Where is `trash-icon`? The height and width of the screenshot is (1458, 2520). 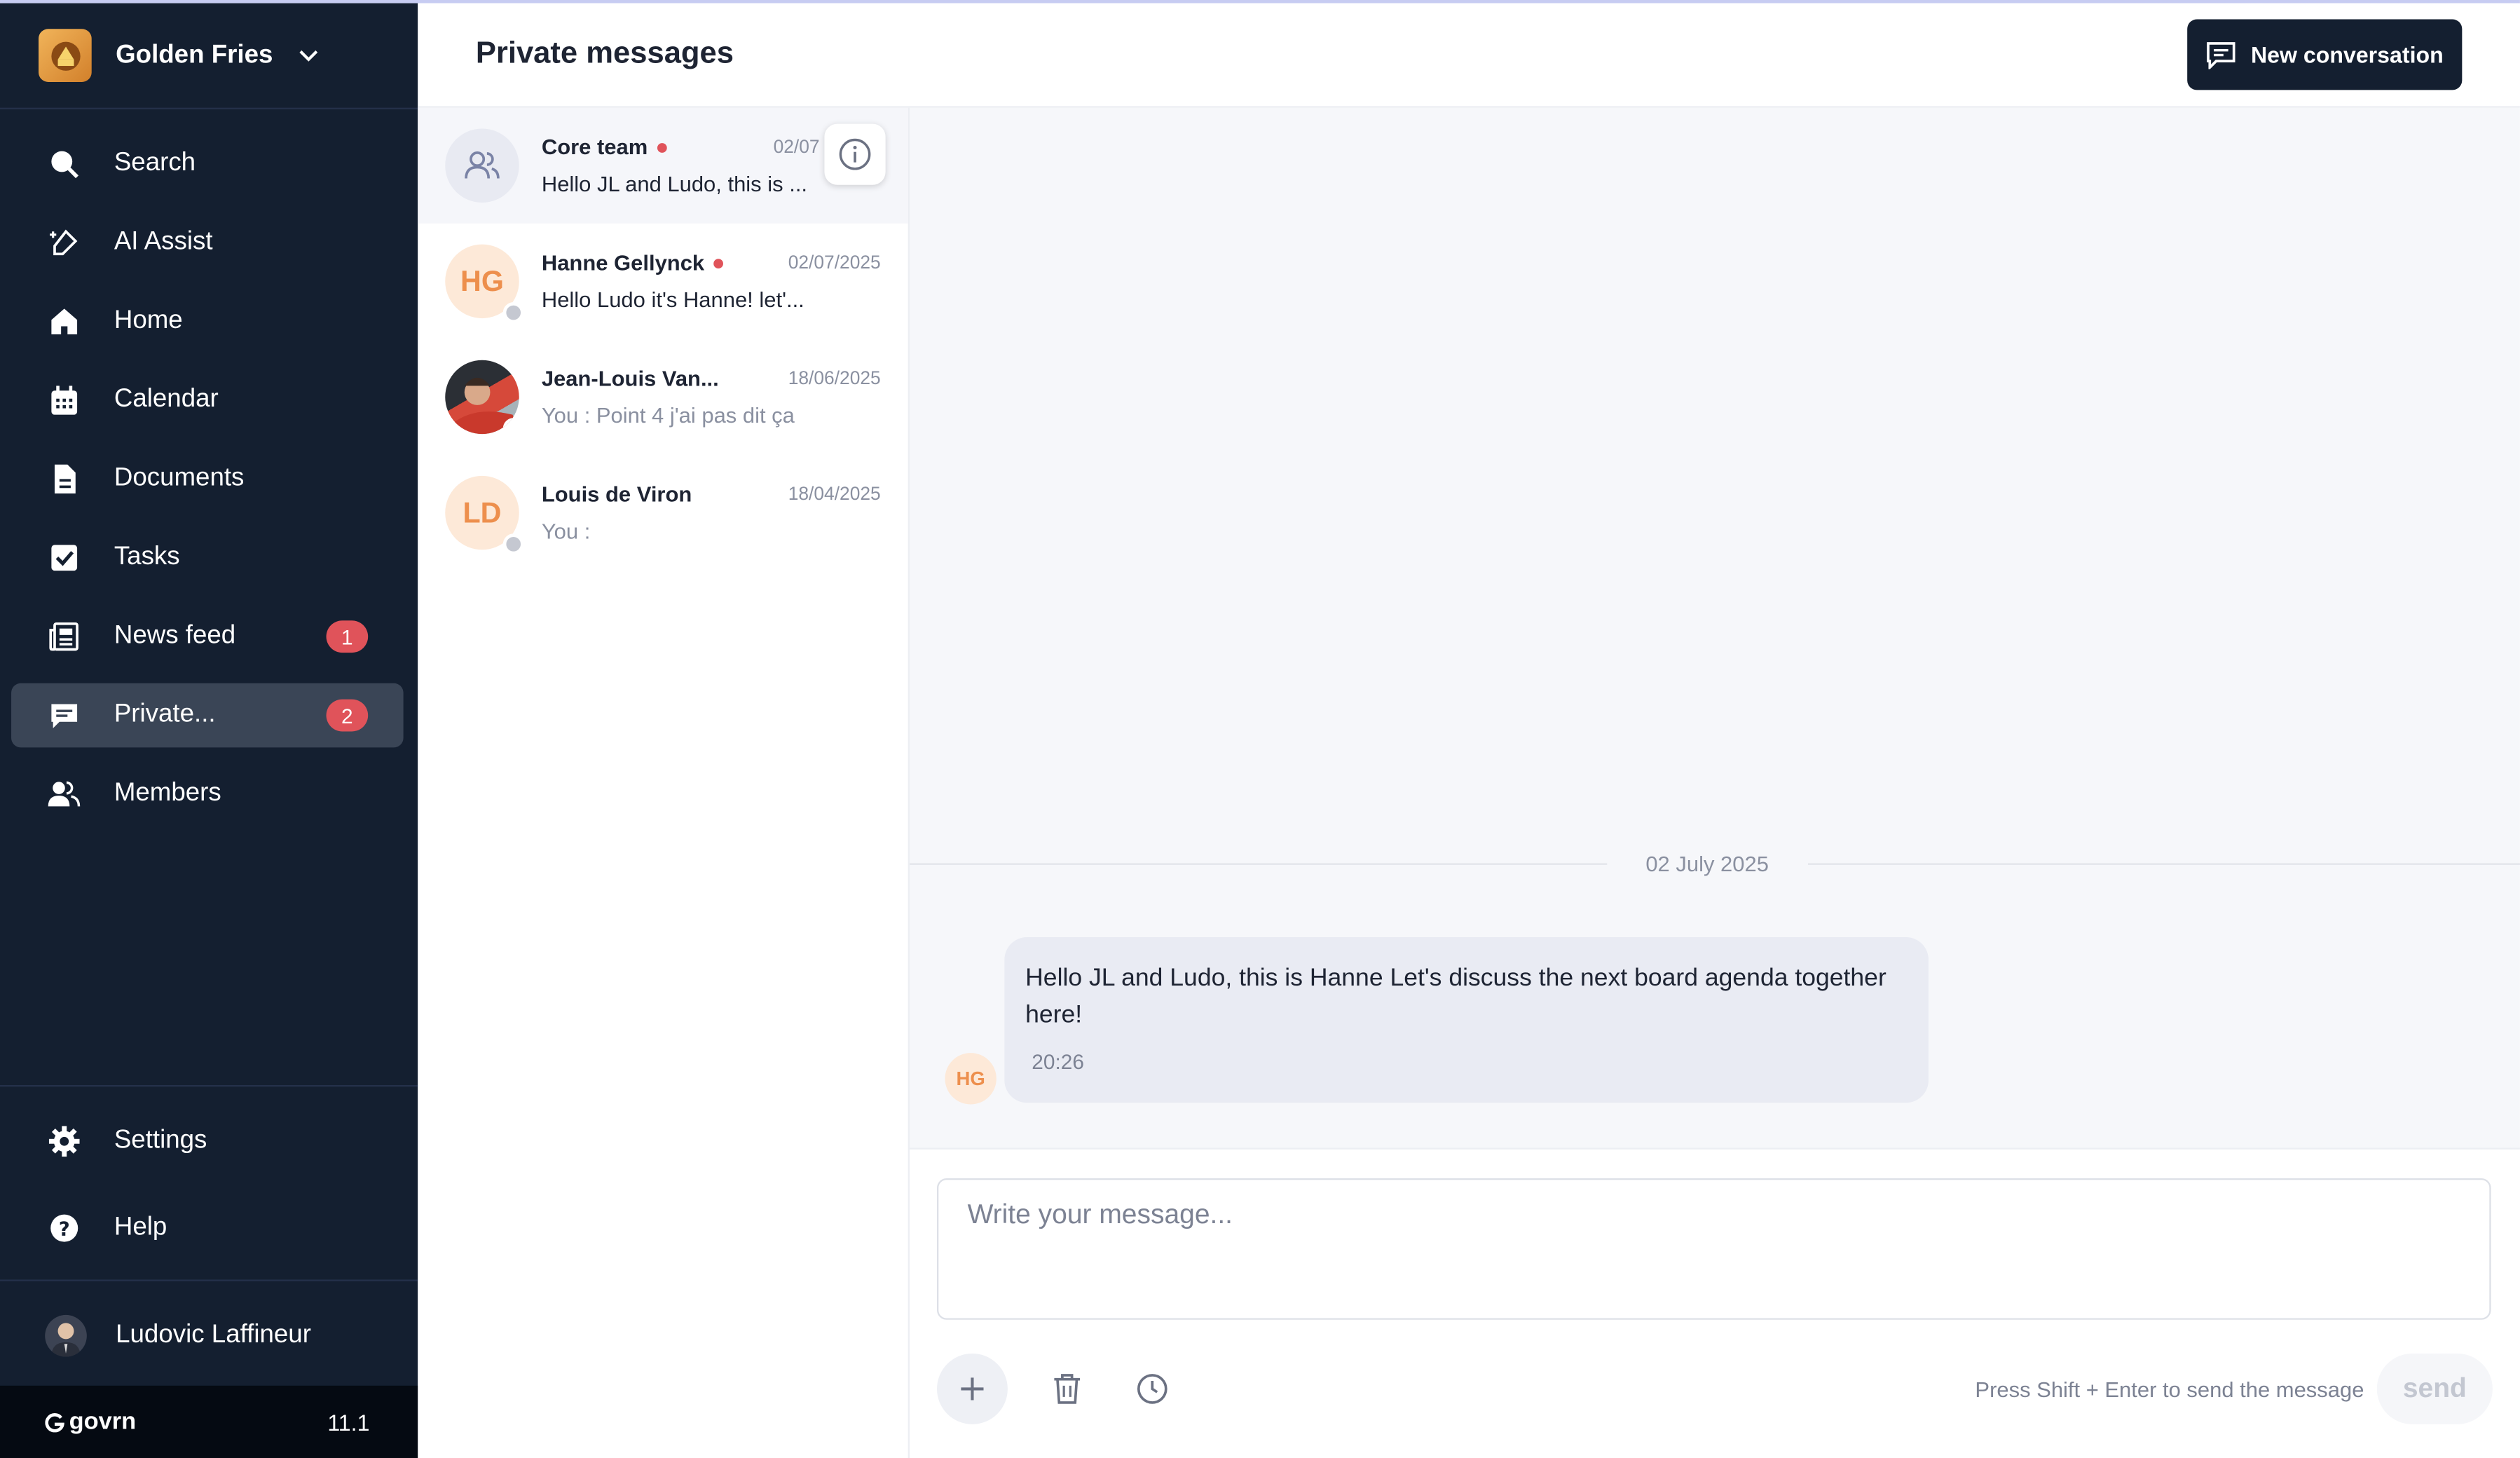
trash-icon is located at coordinates (1067, 1389).